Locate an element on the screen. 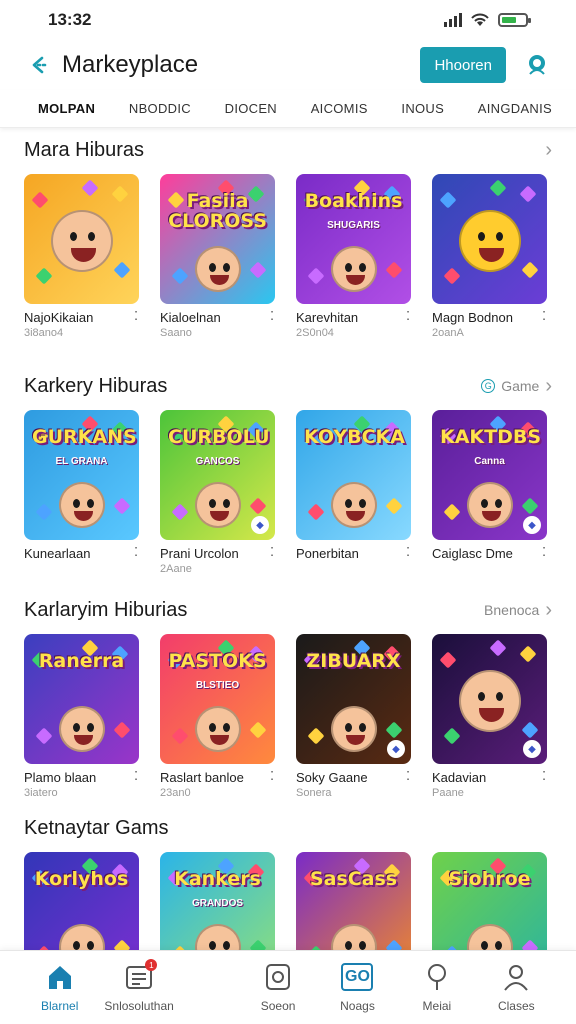  section-more-label: Game is located at coordinates (520, 386).